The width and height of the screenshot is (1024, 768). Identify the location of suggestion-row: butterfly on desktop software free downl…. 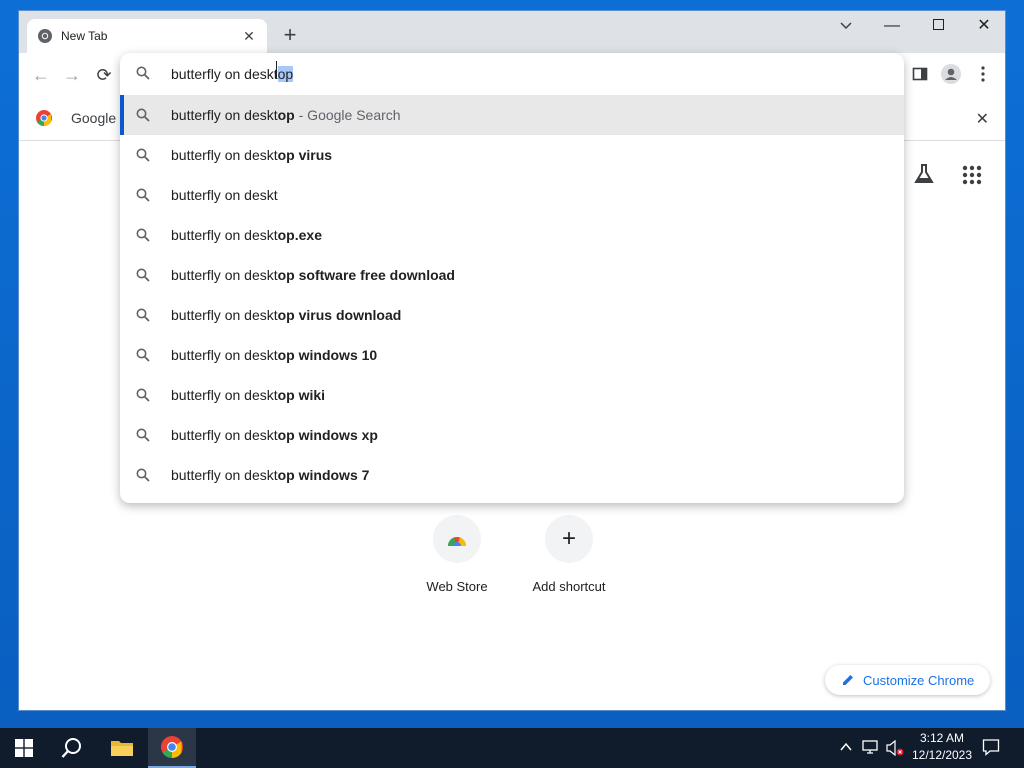
(512, 275).